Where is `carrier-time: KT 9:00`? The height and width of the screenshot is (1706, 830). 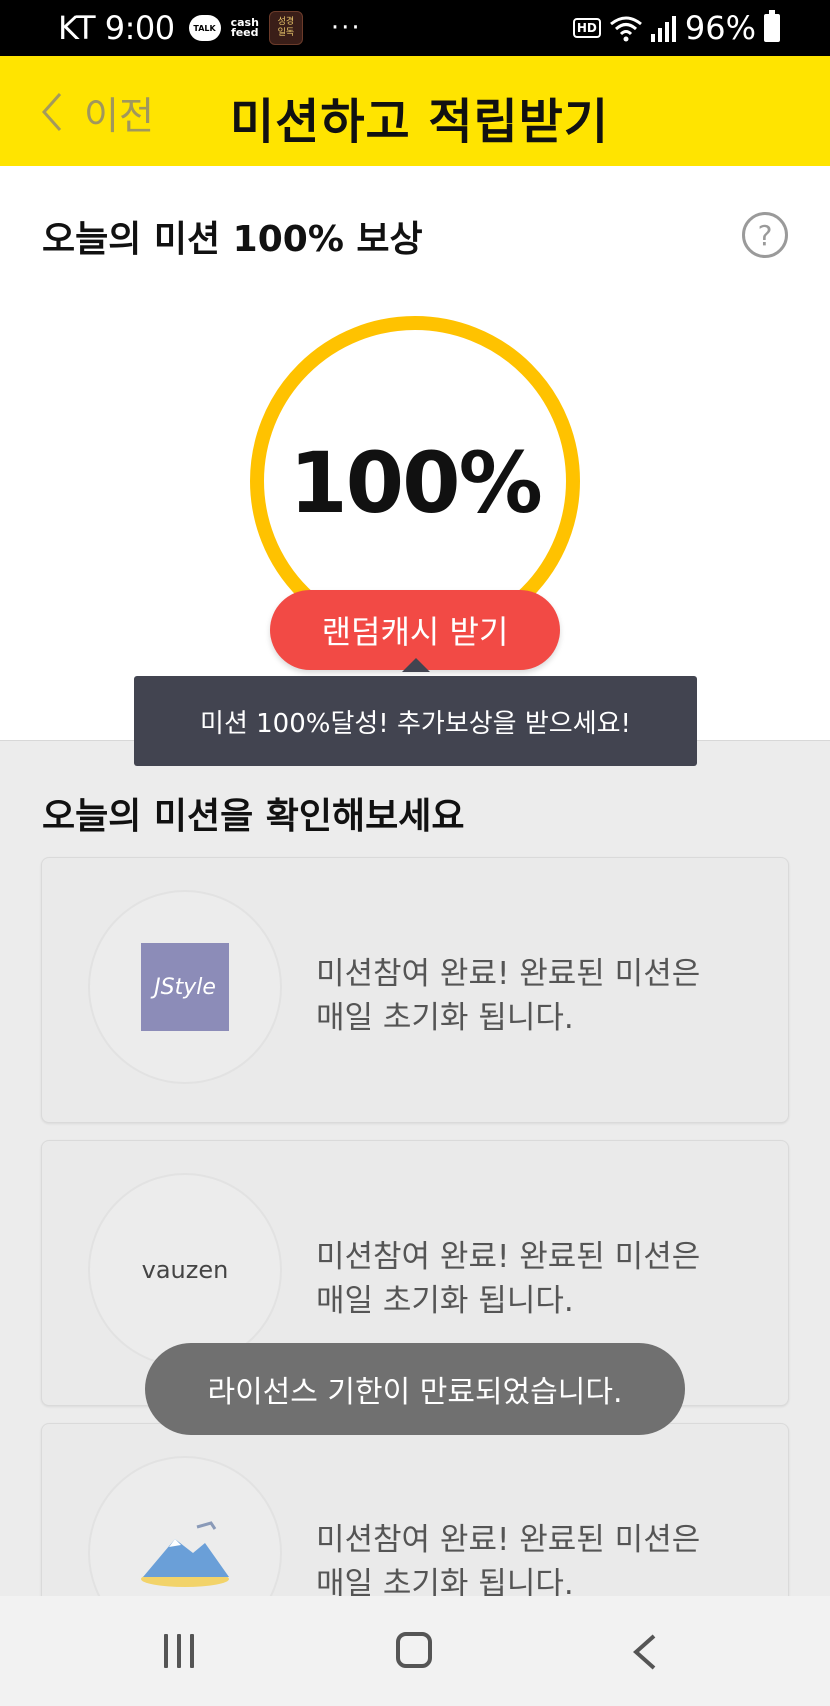
carrier-time: KT 9:00 is located at coordinates (116, 28).